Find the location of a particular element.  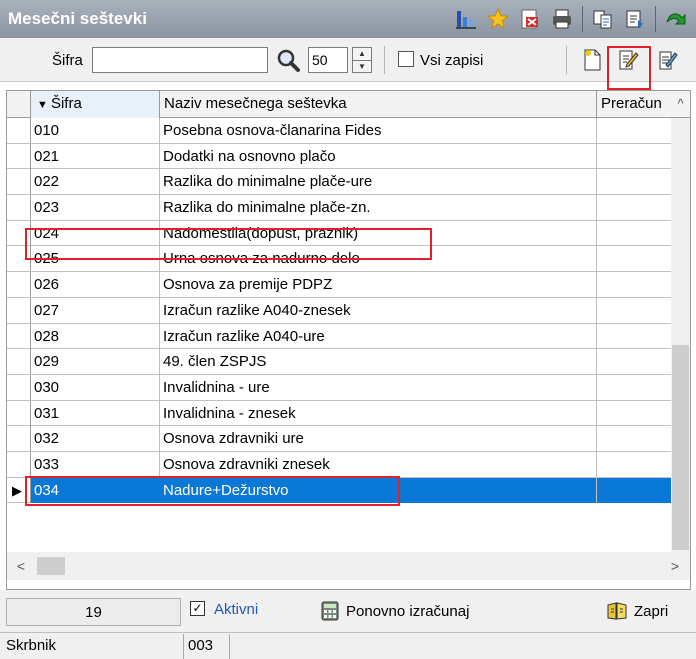

table-row: 021 Dodatki na osnovno plačo is located at coordinates (339, 156).